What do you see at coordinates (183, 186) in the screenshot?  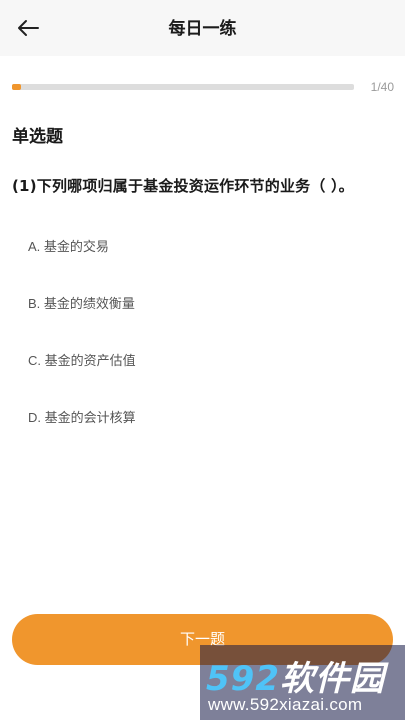 I see `question-text: (1)下列哪项归属于基金投资运作环节的业务（ ）。` at bounding box center [183, 186].